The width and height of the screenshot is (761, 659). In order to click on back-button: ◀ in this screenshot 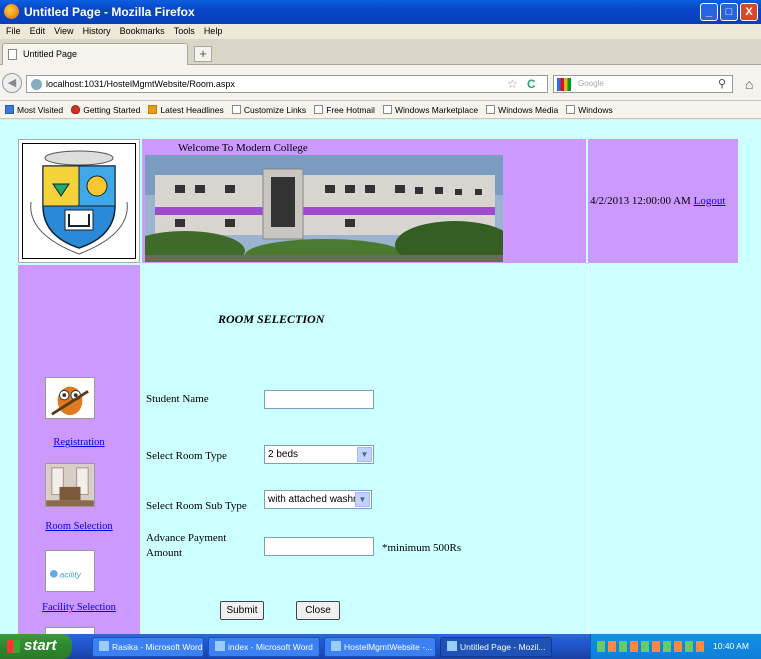, I will do `click(12, 83)`.